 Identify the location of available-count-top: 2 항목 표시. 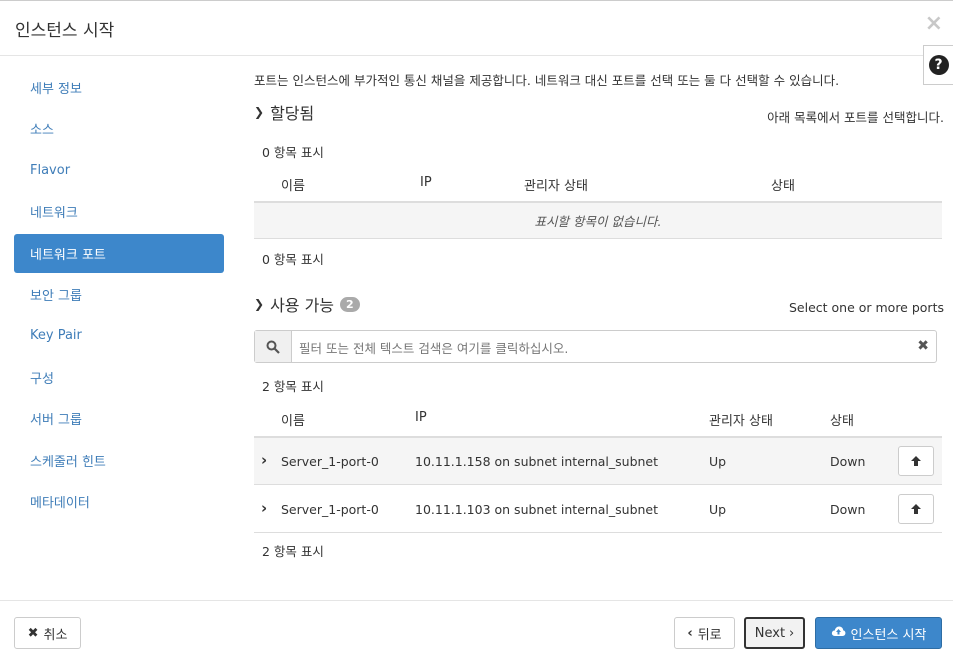
(293, 386).